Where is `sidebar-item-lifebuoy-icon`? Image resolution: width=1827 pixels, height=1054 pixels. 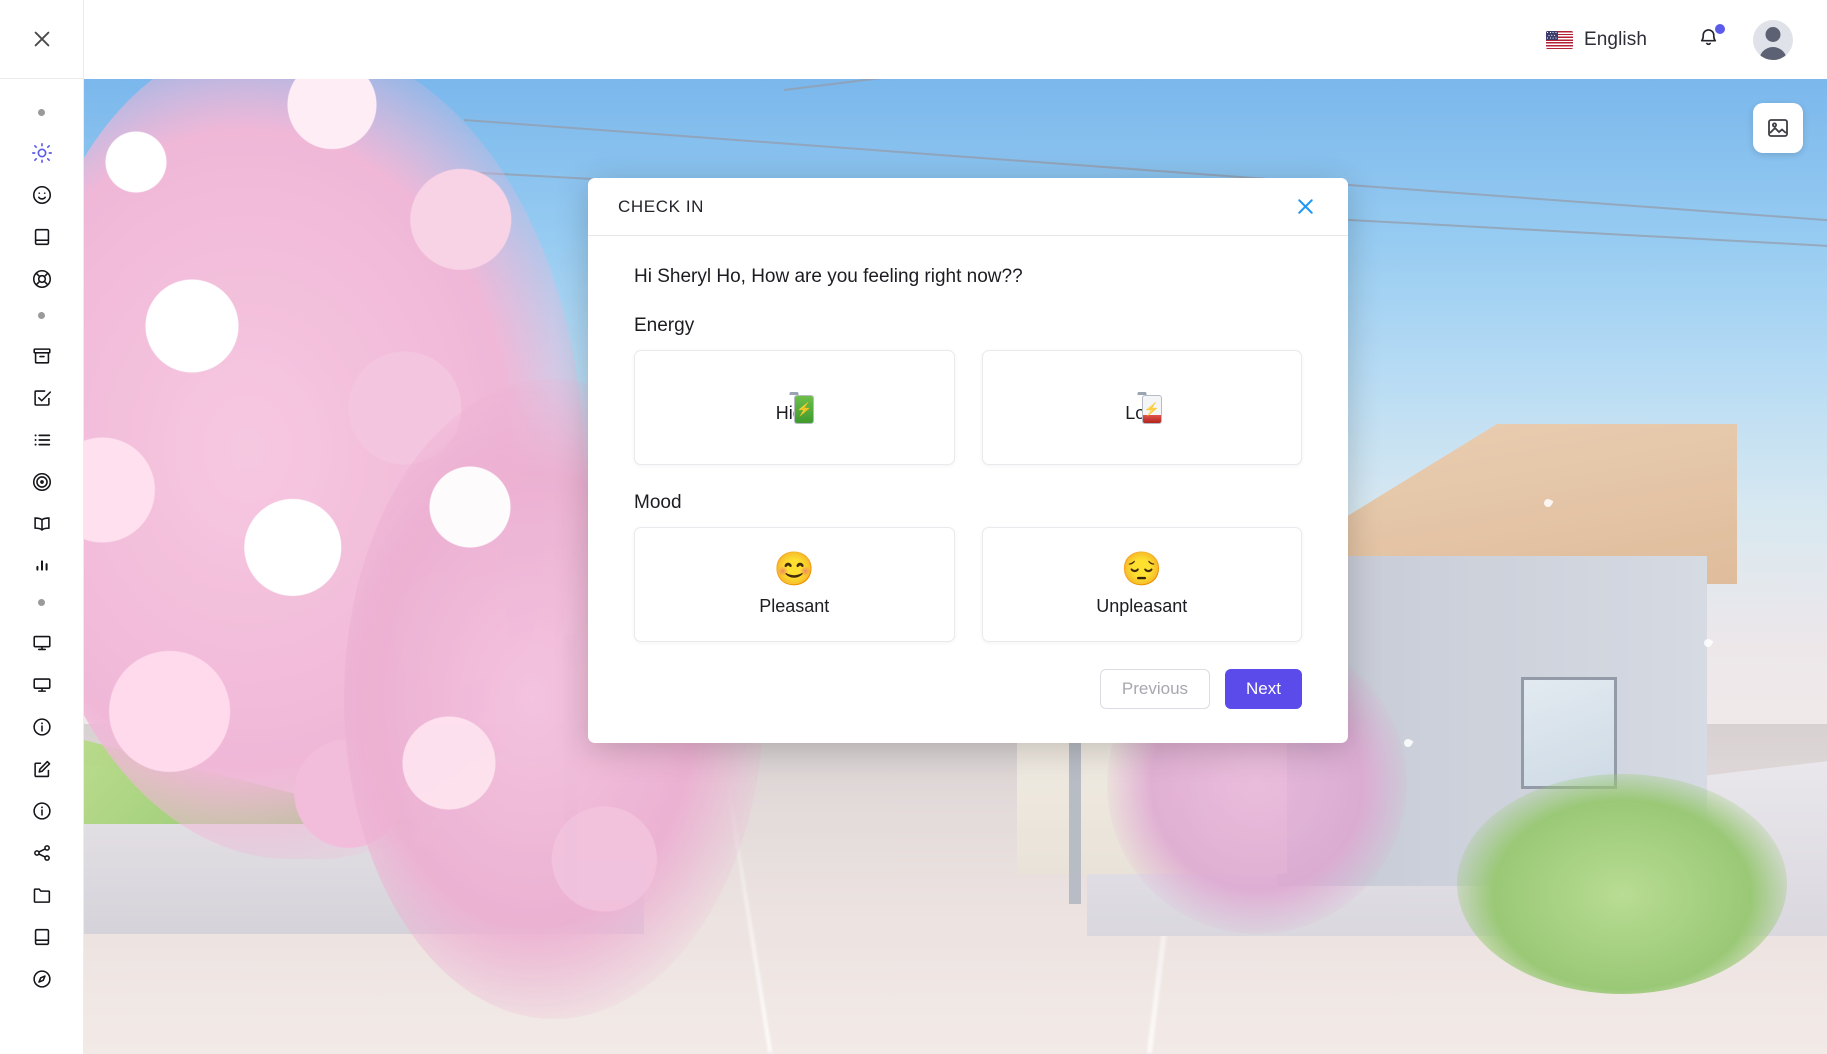 sidebar-item-lifebuoy-icon is located at coordinates (42, 279).